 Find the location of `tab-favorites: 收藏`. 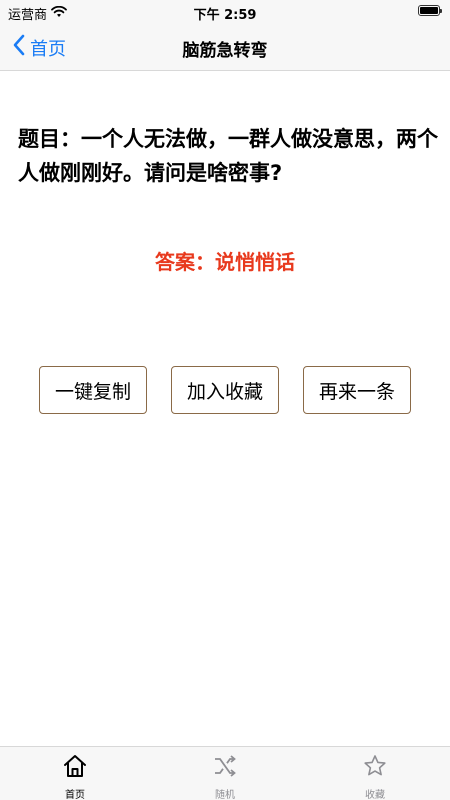

tab-favorites: 收藏 is located at coordinates (375, 776).